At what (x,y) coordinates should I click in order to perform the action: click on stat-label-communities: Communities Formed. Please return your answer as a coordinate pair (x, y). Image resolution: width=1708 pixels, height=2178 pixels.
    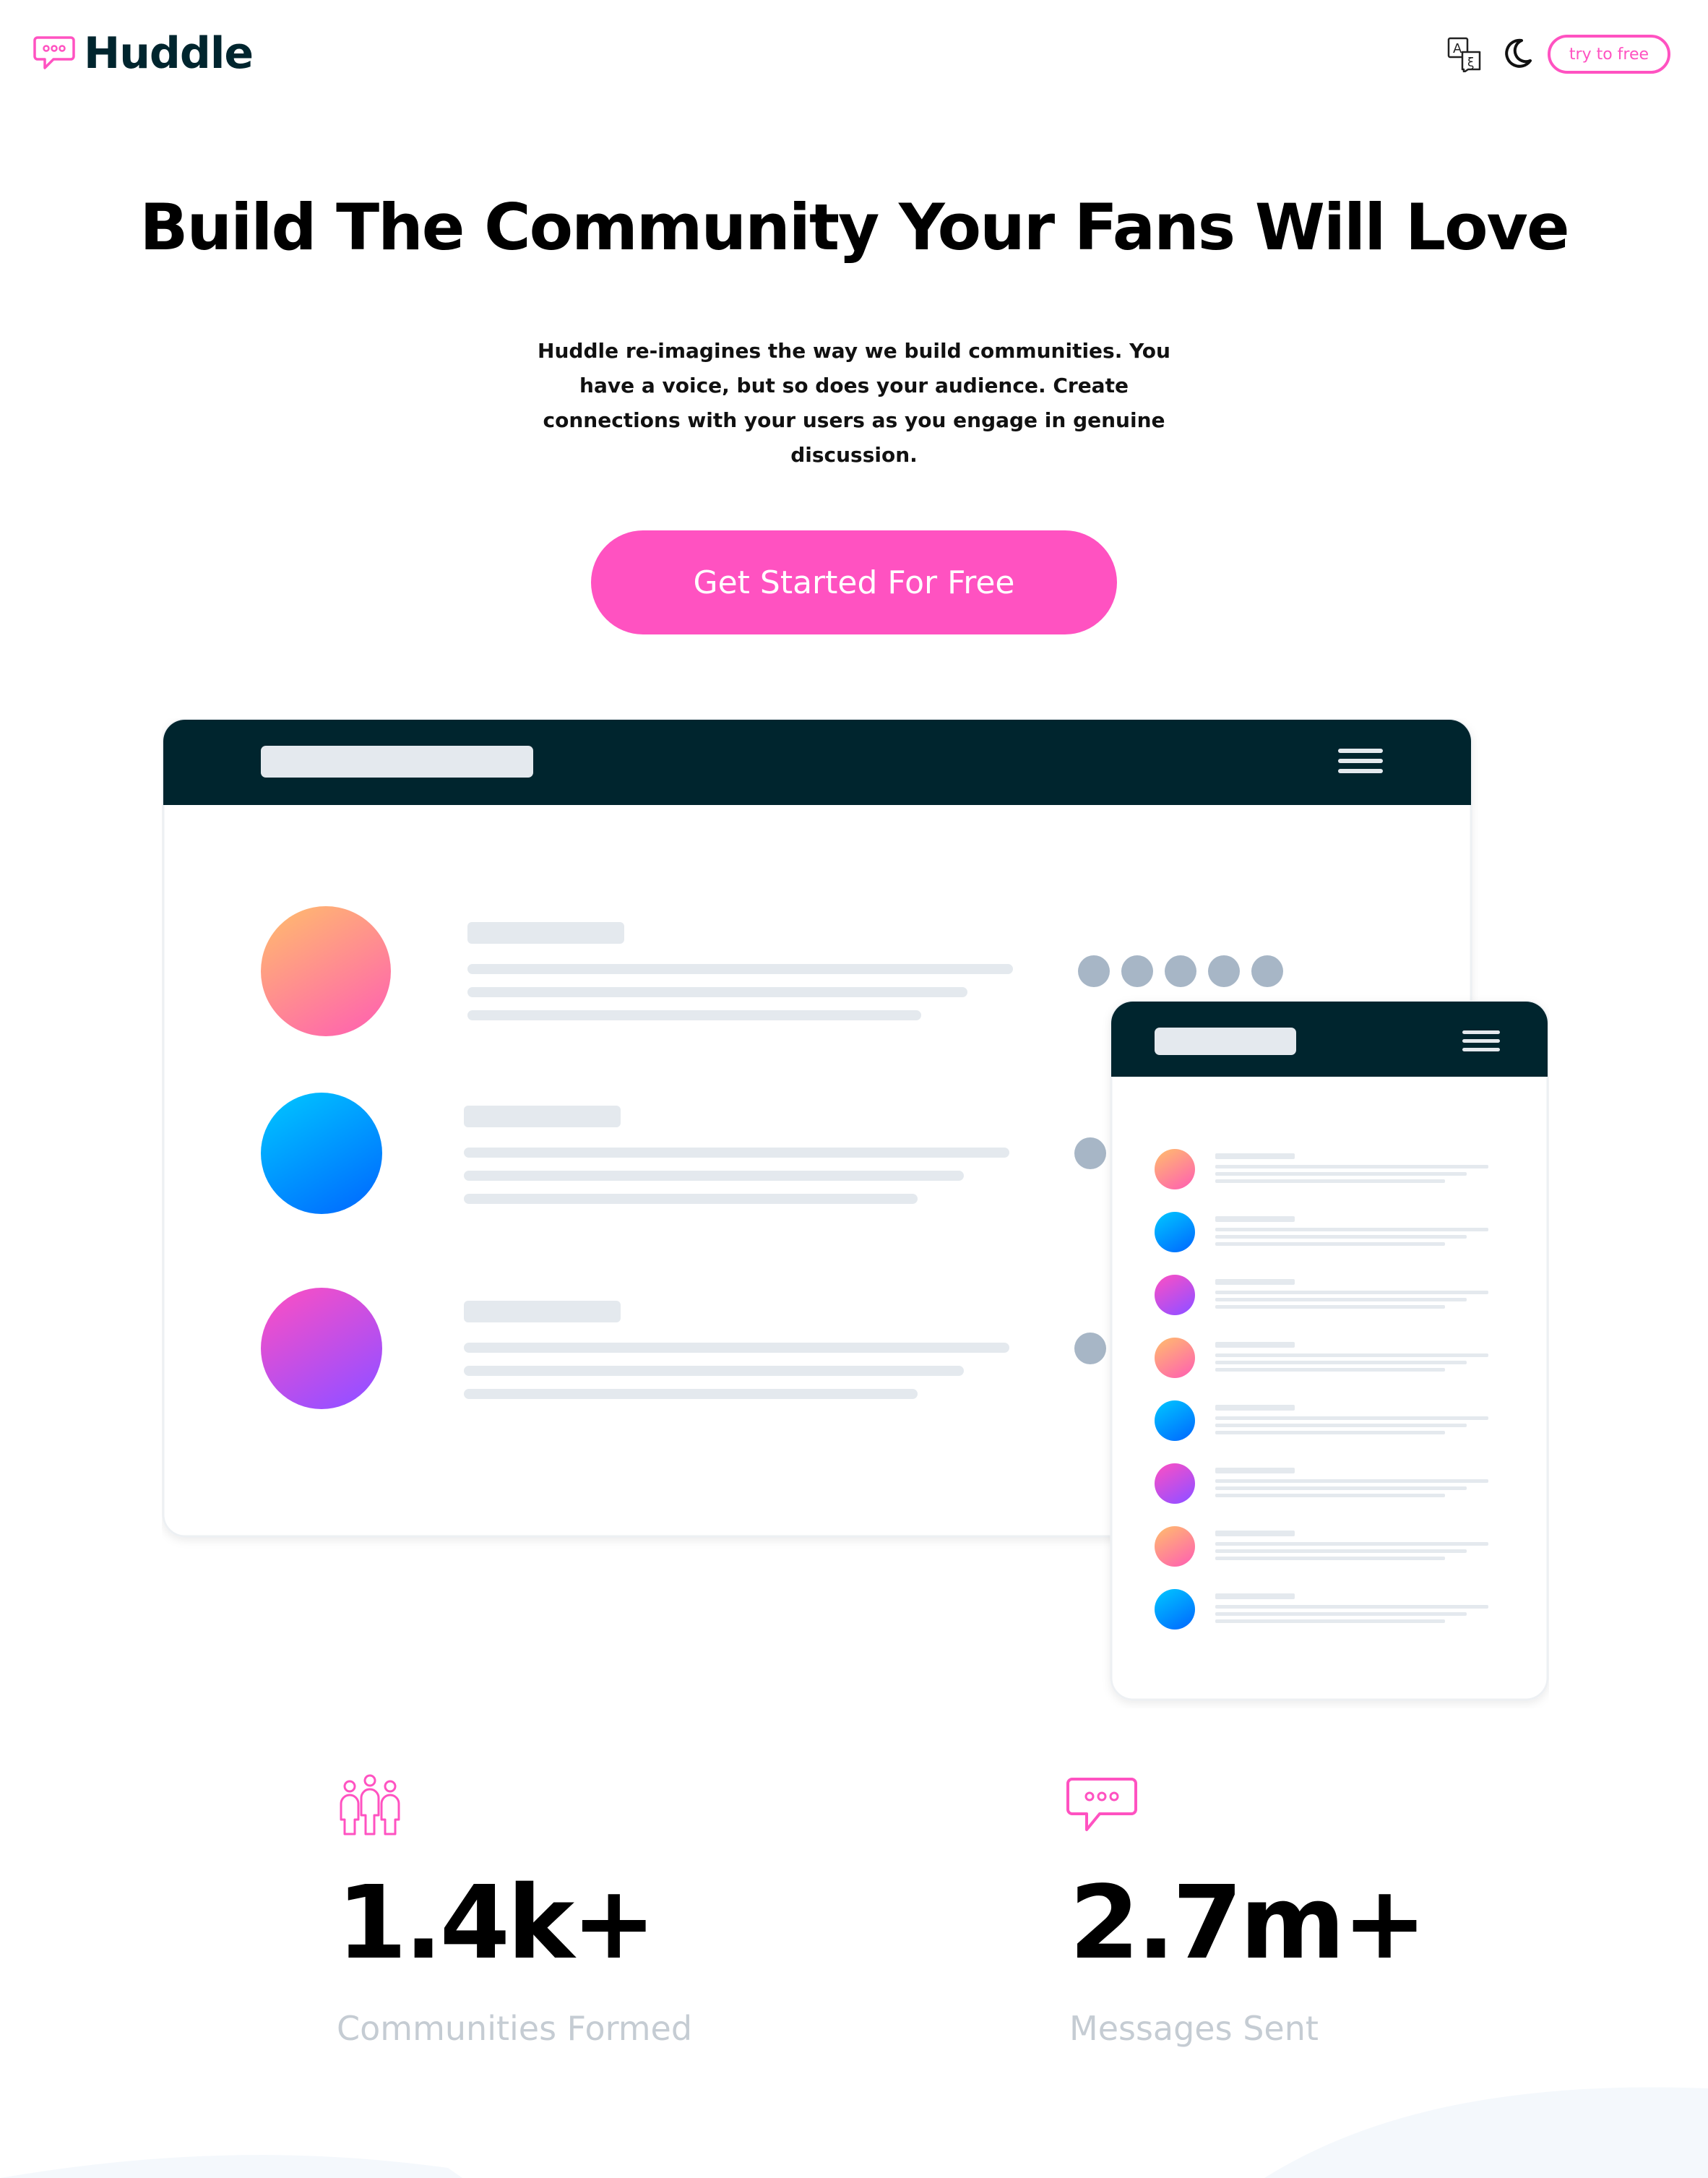
    Looking at the image, I should click on (515, 2028).